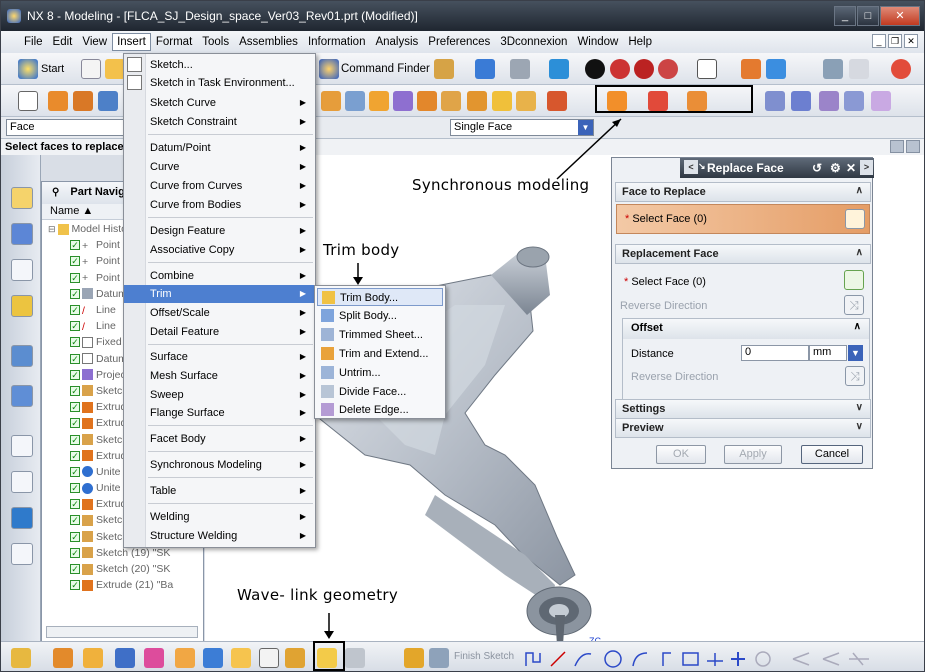 The height and width of the screenshot is (672, 925). I want to click on section-face-to-replace: Face to Replace ∧, so click(743, 192).